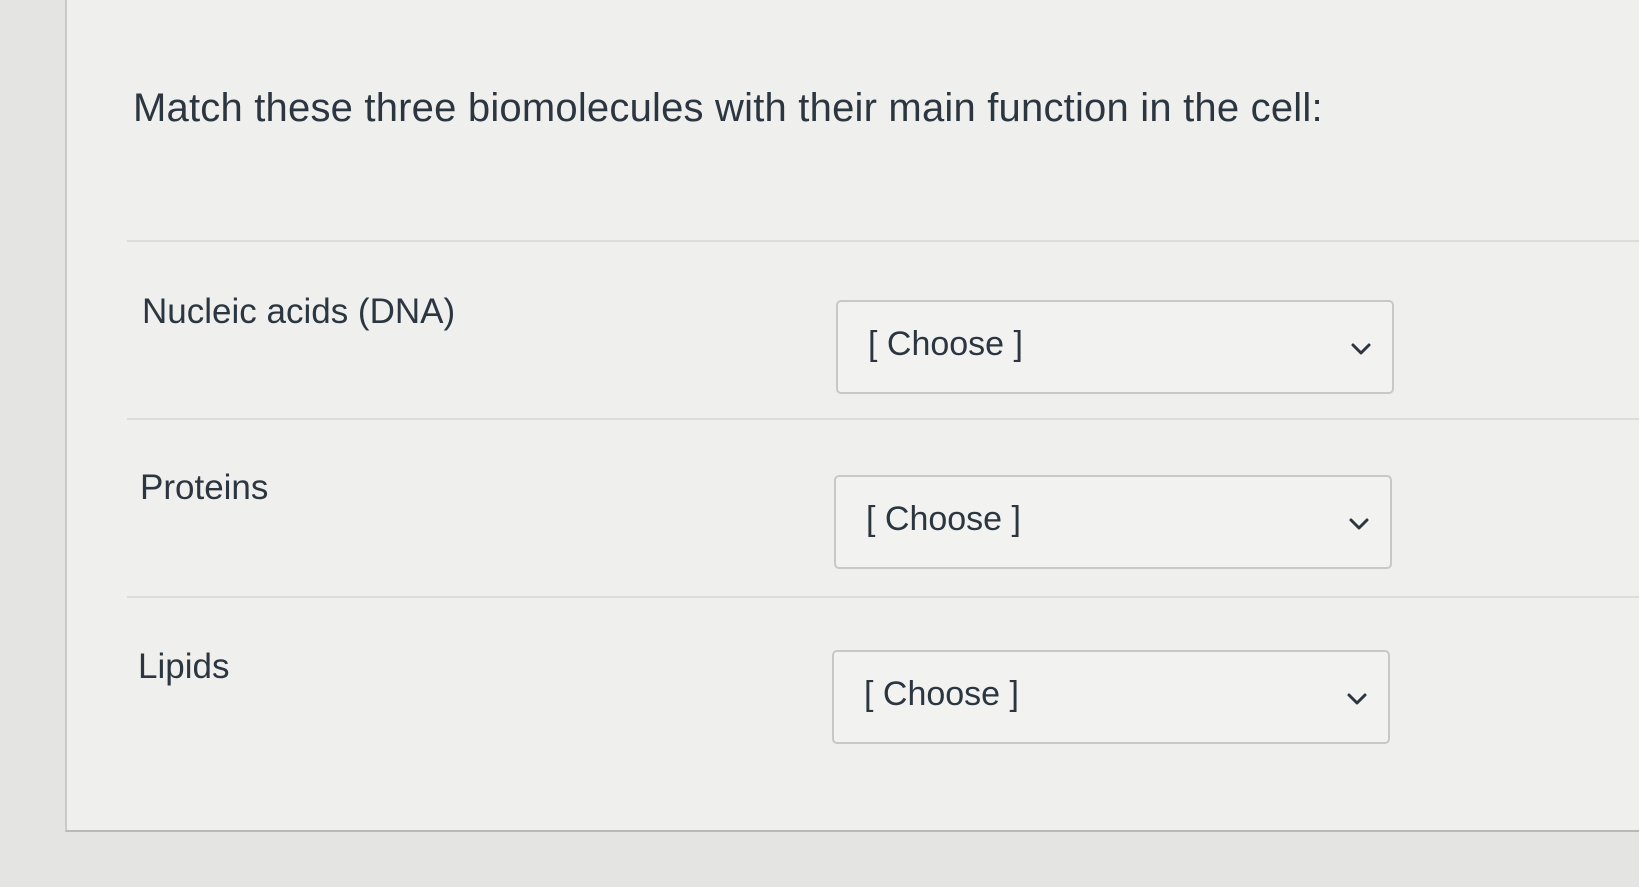 The width and height of the screenshot is (1639, 887). Describe the element at coordinates (1111, 697) in the screenshot. I see `answer-select-lipids: [ Choose ]` at that location.